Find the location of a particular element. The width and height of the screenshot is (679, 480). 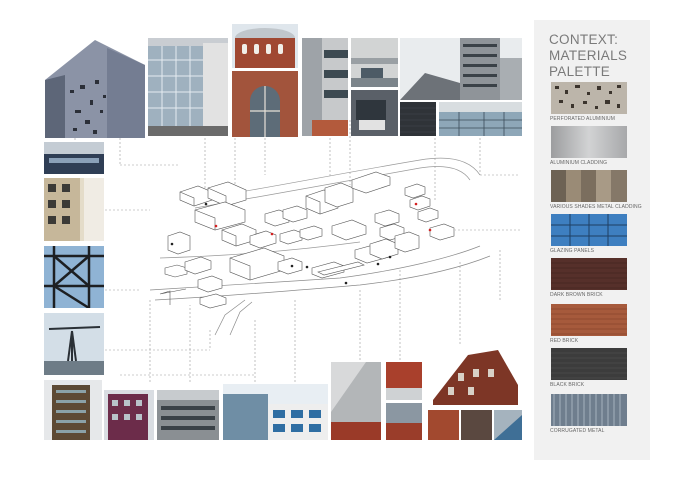

black-brick-photo is located at coordinates (418, 119).